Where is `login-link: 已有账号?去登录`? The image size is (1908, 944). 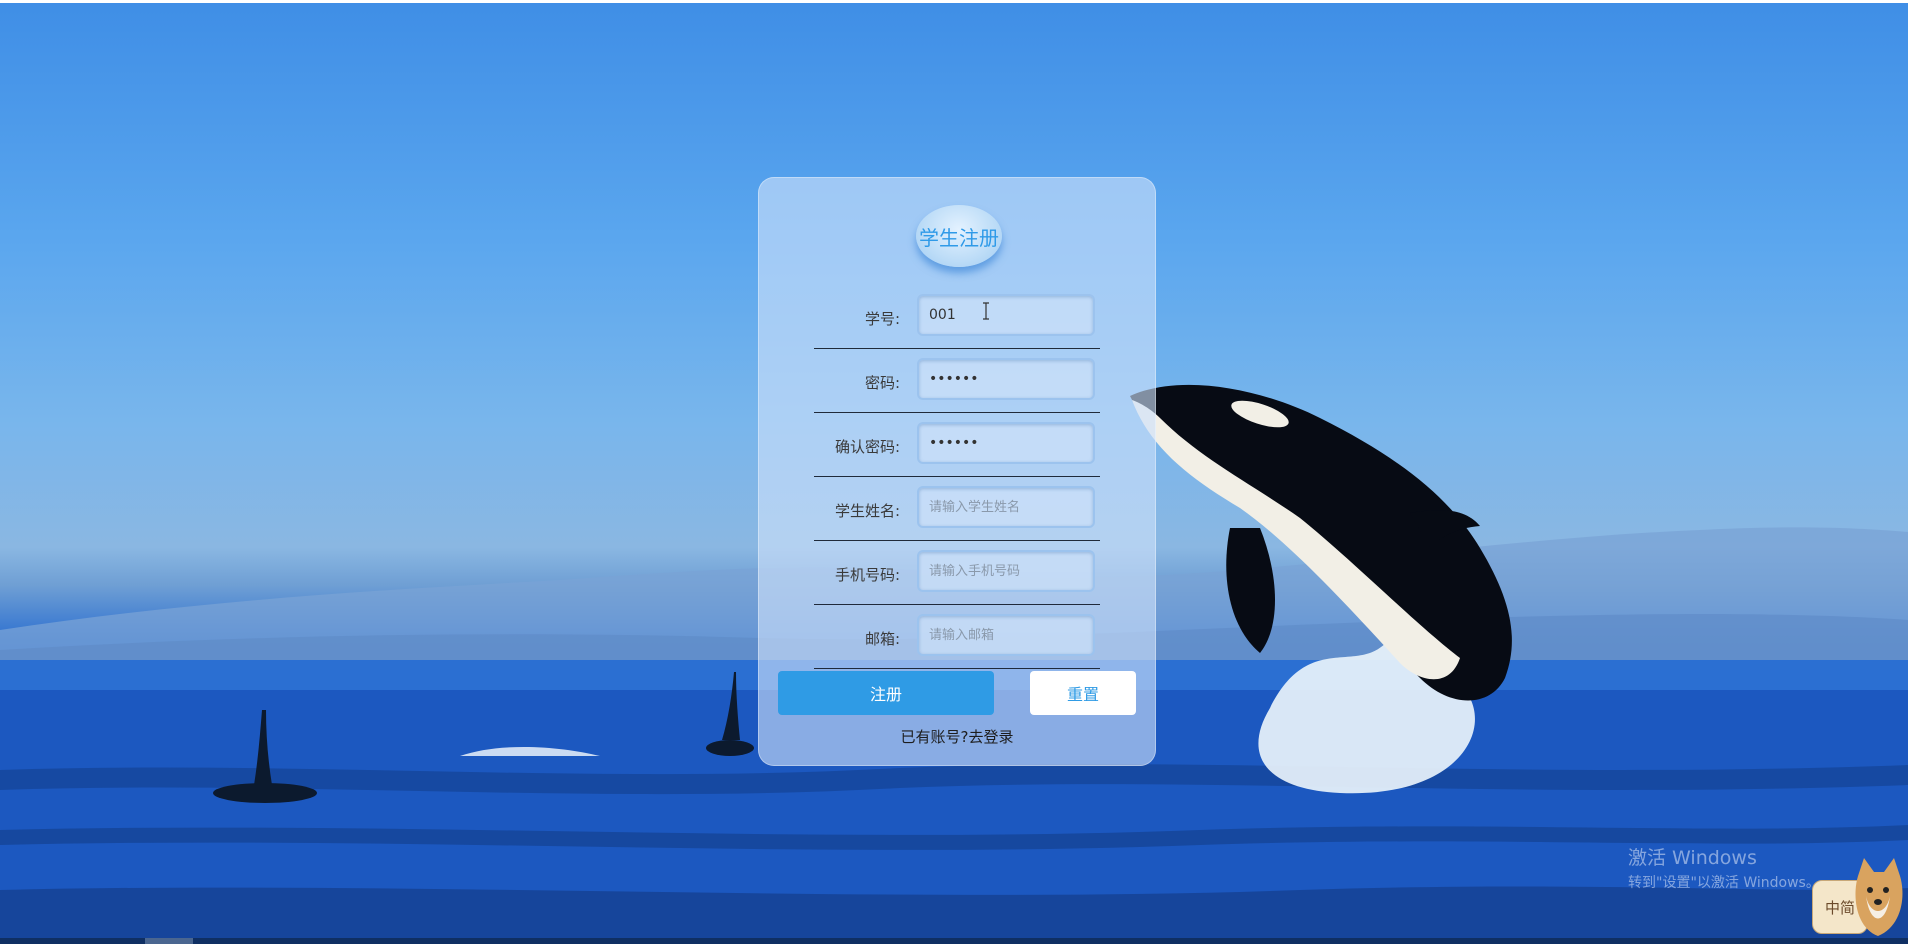
login-link: 已有账号?去登录 is located at coordinates (957, 736).